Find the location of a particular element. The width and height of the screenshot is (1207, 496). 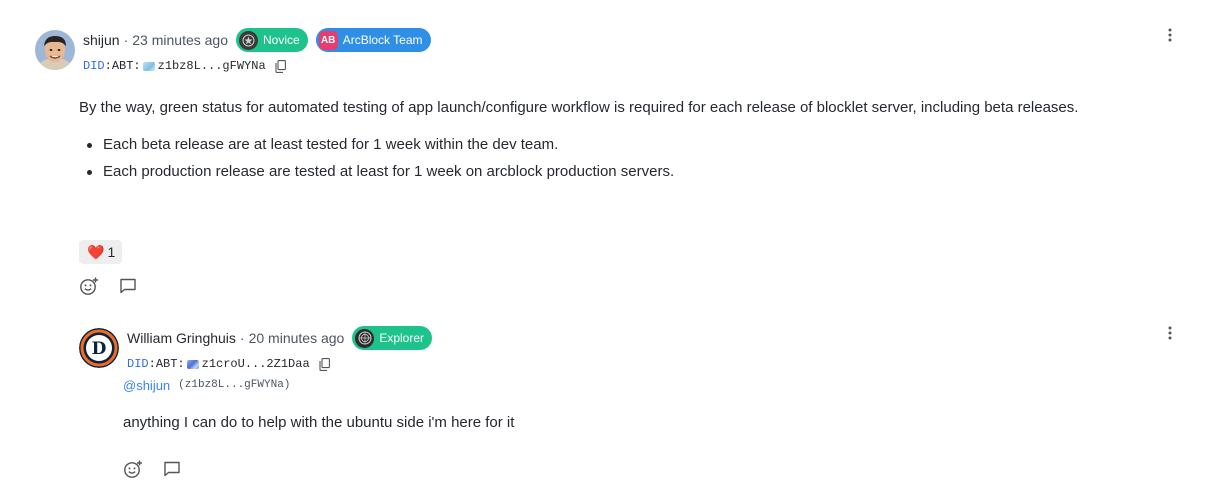

did-address: DID: ABT: z1croU...2Z1Daa is located at coordinates (228, 364).